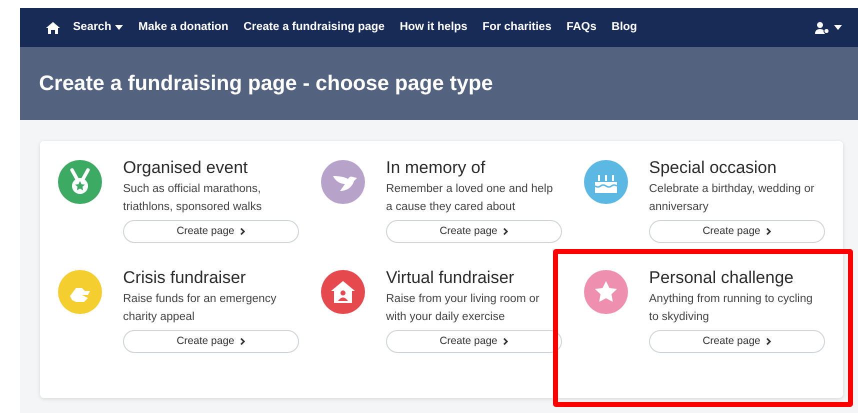 This screenshot has width=858, height=413. Describe the element at coordinates (53, 28) in the screenshot. I see `home-icon` at that location.